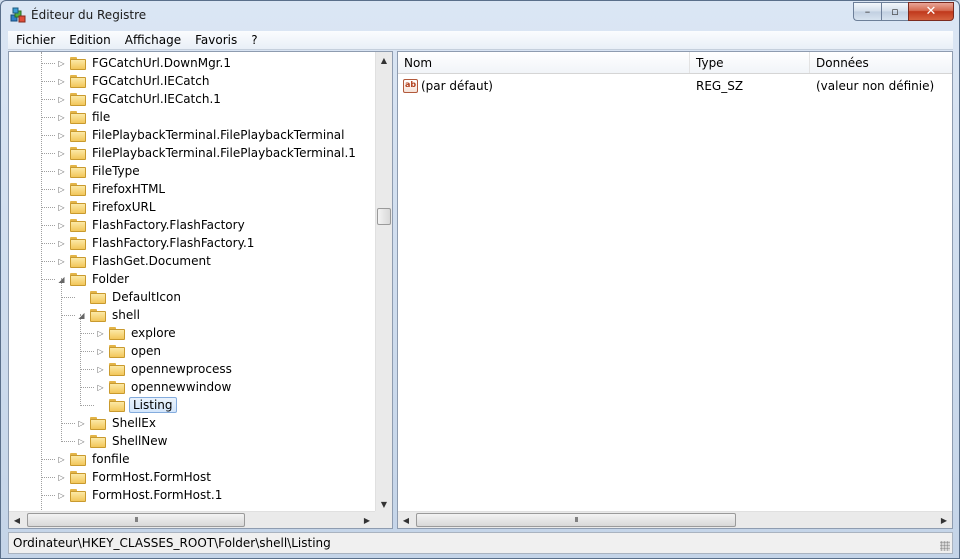 This screenshot has width=960, height=559. I want to click on menu-help: ?, so click(253, 40).